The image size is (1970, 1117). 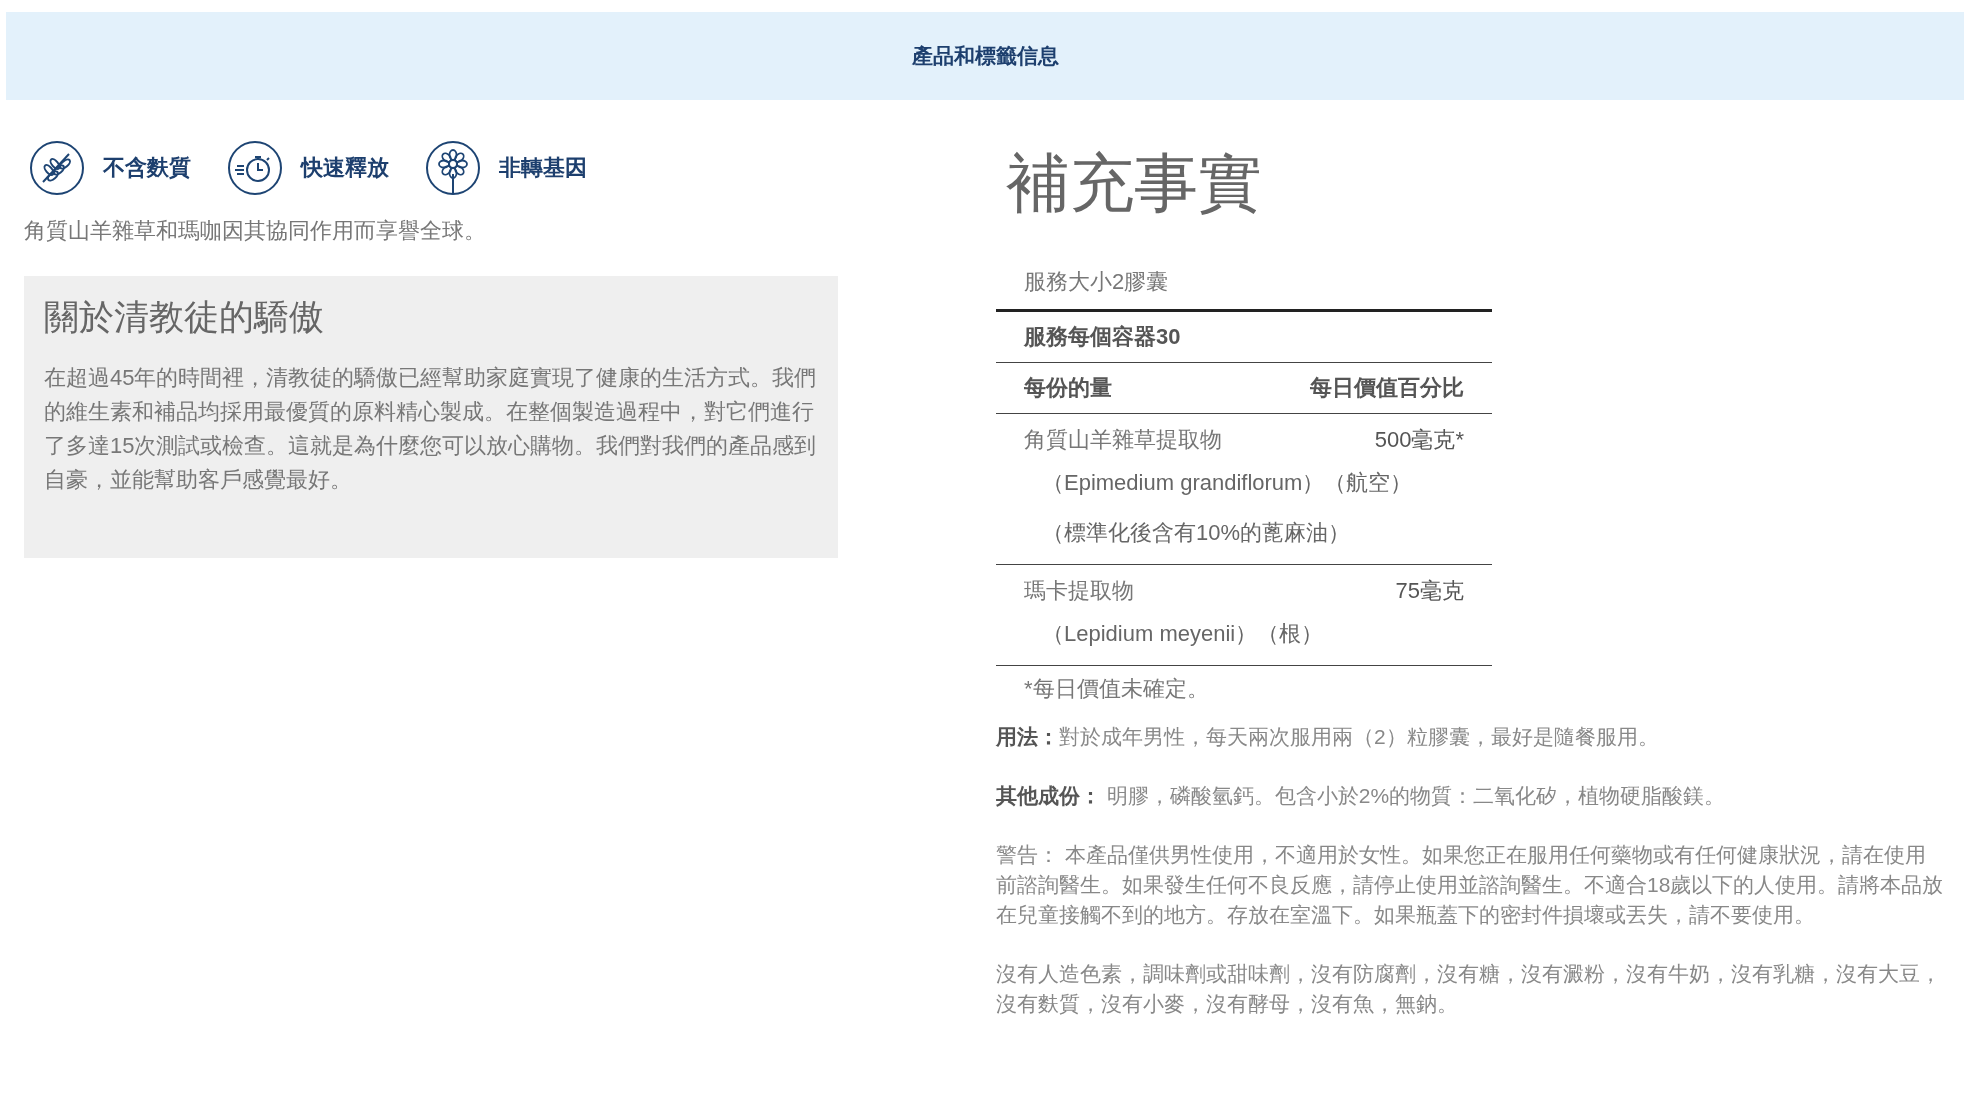 I want to click on serving-size: 服務大小2膠囊, so click(x=1244, y=284).